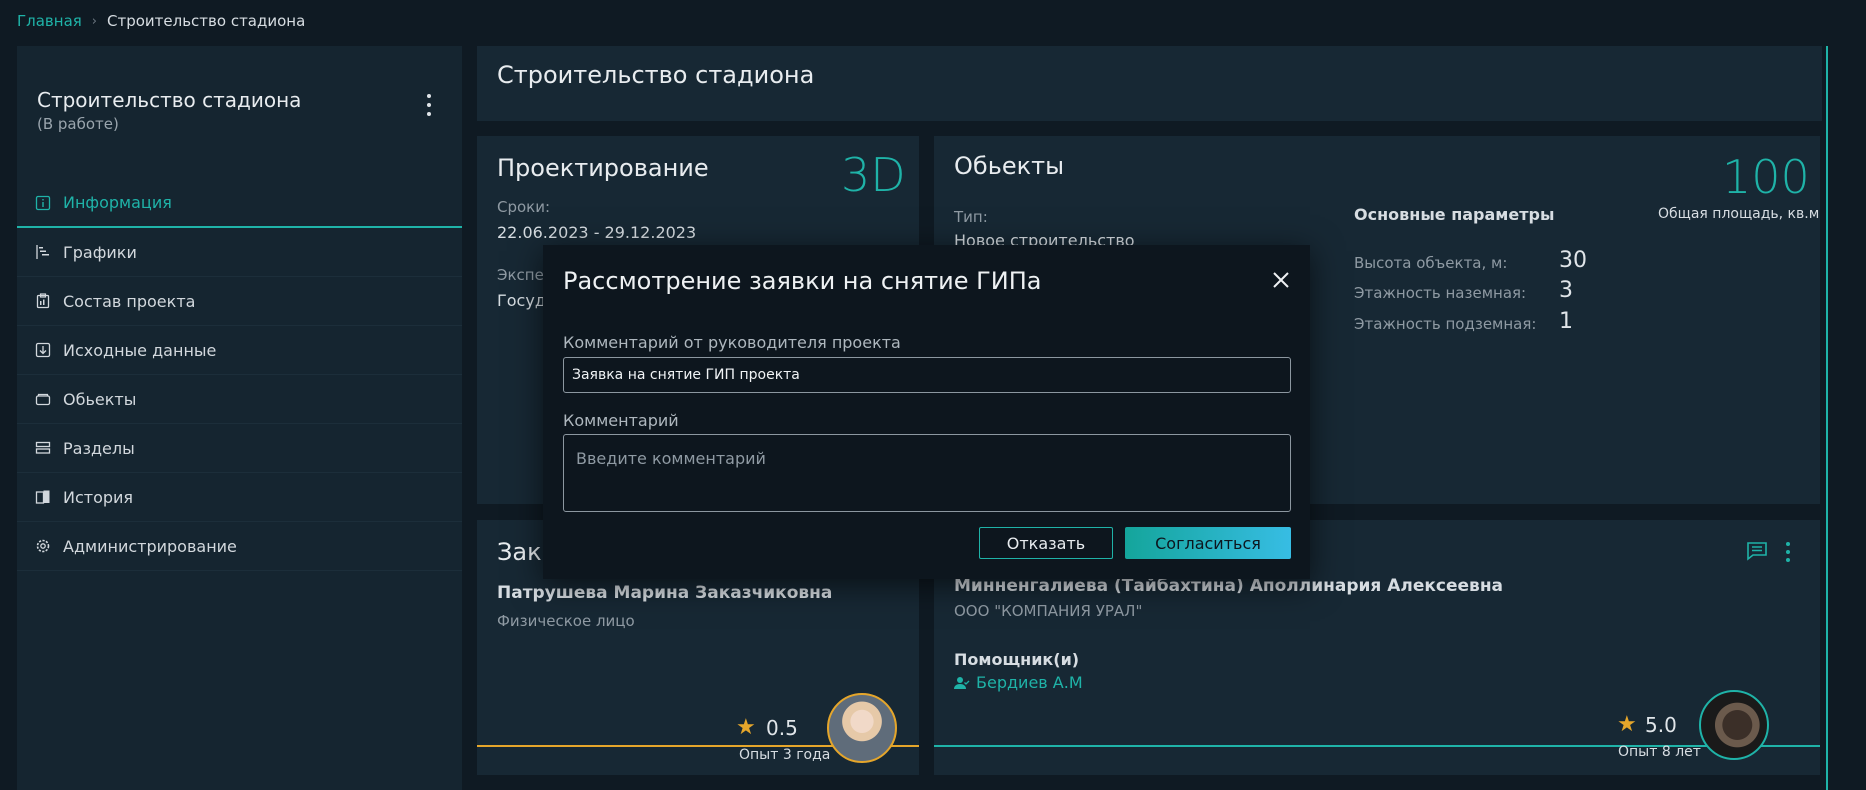 Image resolution: width=1866 pixels, height=790 pixels. Describe the element at coordinates (927, 375) in the screenshot. I see `manager-comment-field` at that location.